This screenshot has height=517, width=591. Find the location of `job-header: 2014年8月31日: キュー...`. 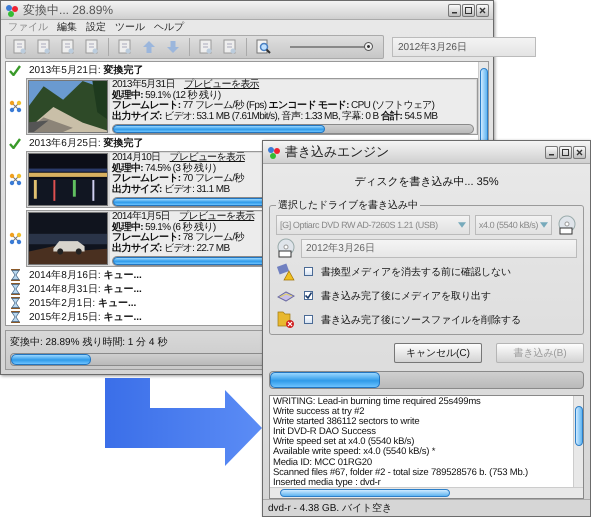

job-header: 2014年8月31日: キュー... is located at coordinates (85, 289).